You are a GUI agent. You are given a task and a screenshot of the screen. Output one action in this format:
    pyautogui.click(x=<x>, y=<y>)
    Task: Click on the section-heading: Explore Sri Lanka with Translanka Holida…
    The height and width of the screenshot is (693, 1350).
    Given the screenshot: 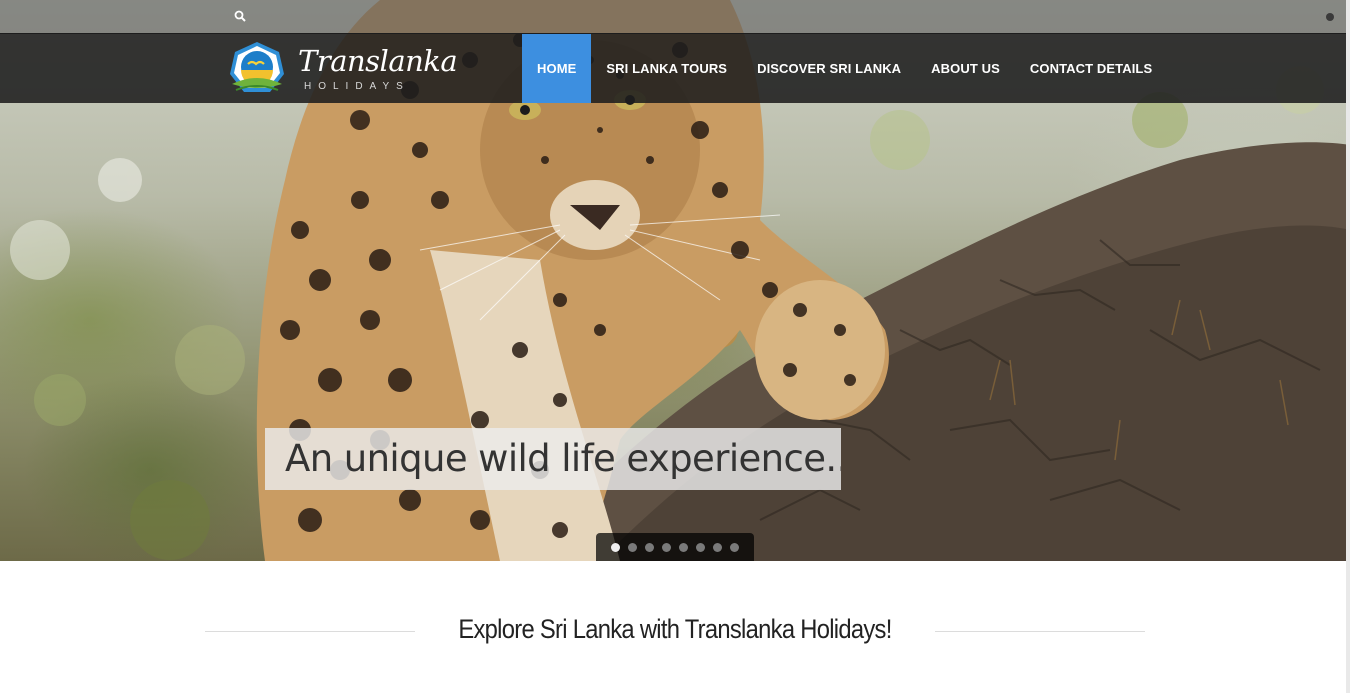 What is the action you would take?
    pyautogui.click(x=675, y=629)
    